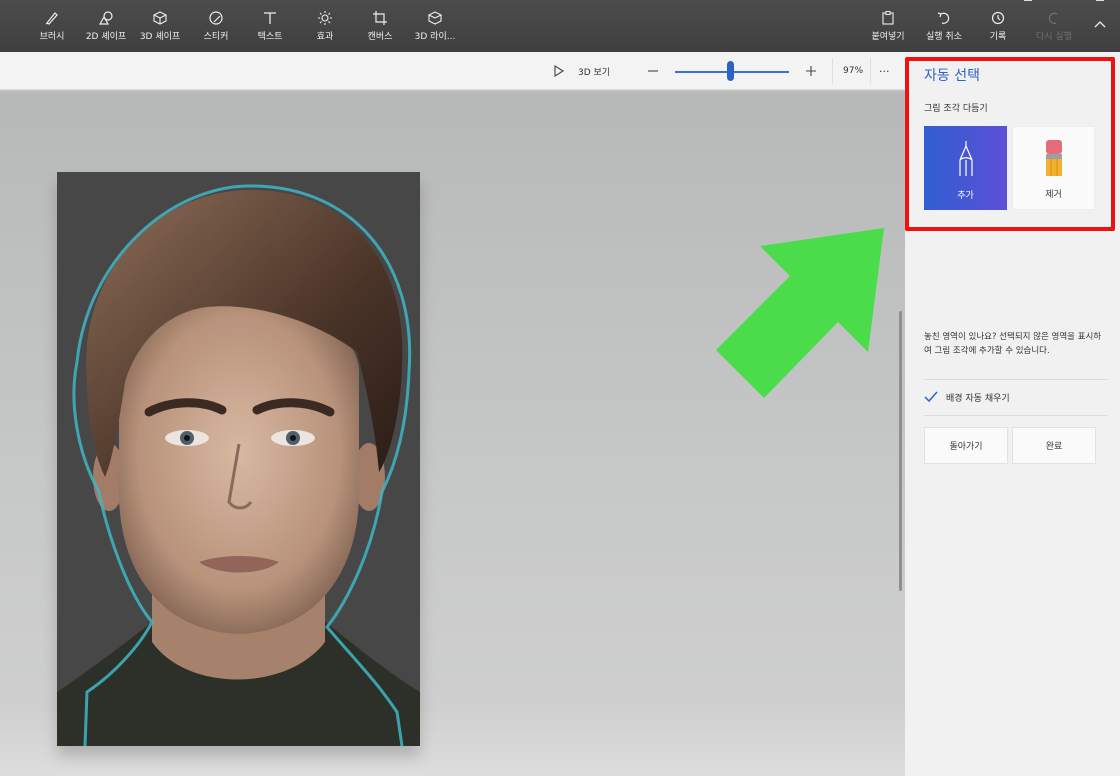 This screenshot has width=1120, height=776. Describe the element at coordinates (1054, 445) in the screenshot. I see `done-button: 완료` at that location.